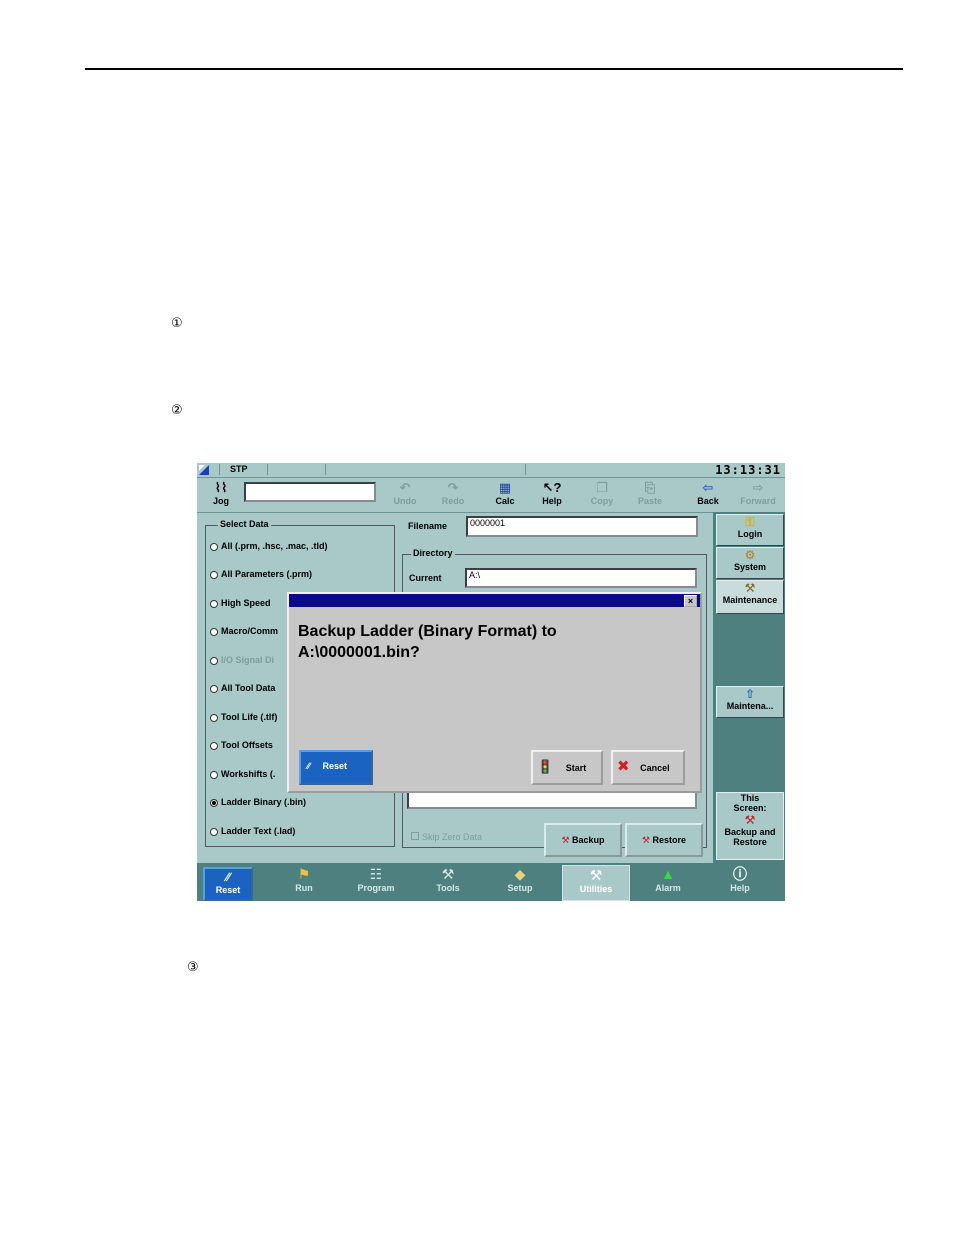 This screenshot has width=954, height=1235. What do you see at coordinates (750, 694) in the screenshot?
I see `up-arrow-icon: ⇧` at bounding box center [750, 694].